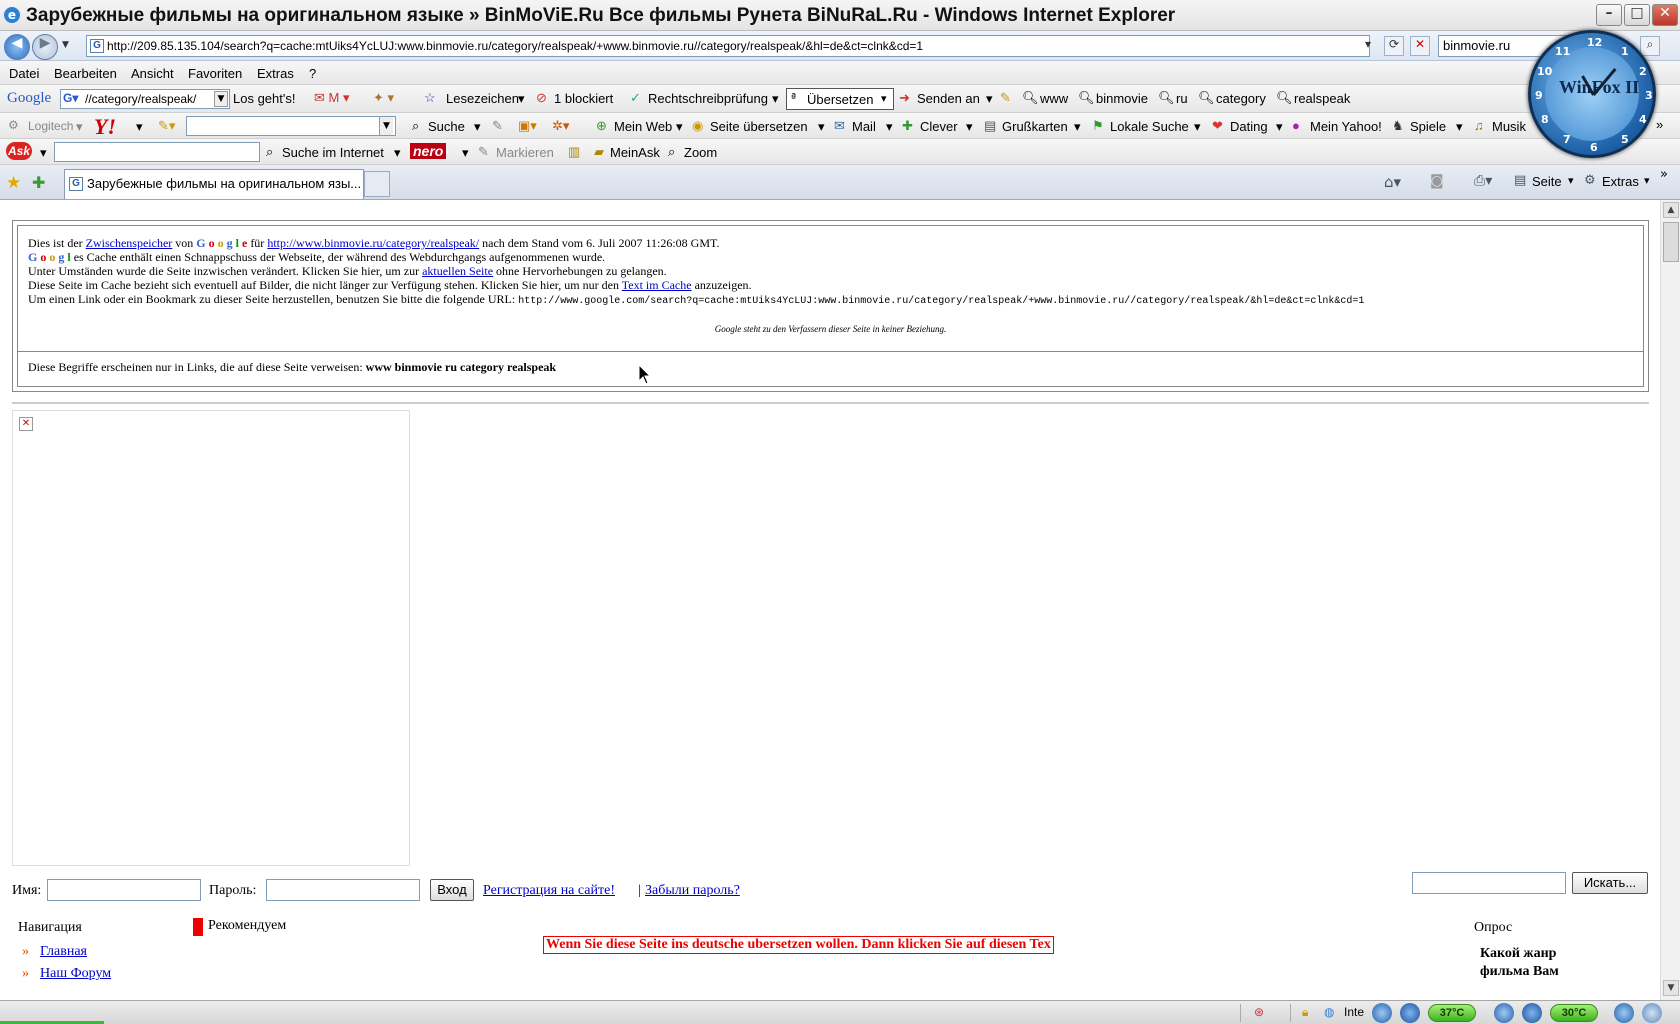  Describe the element at coordinates (1671, 210) in the screenshot. I see `scroll-up-icon: ▲` at that location.